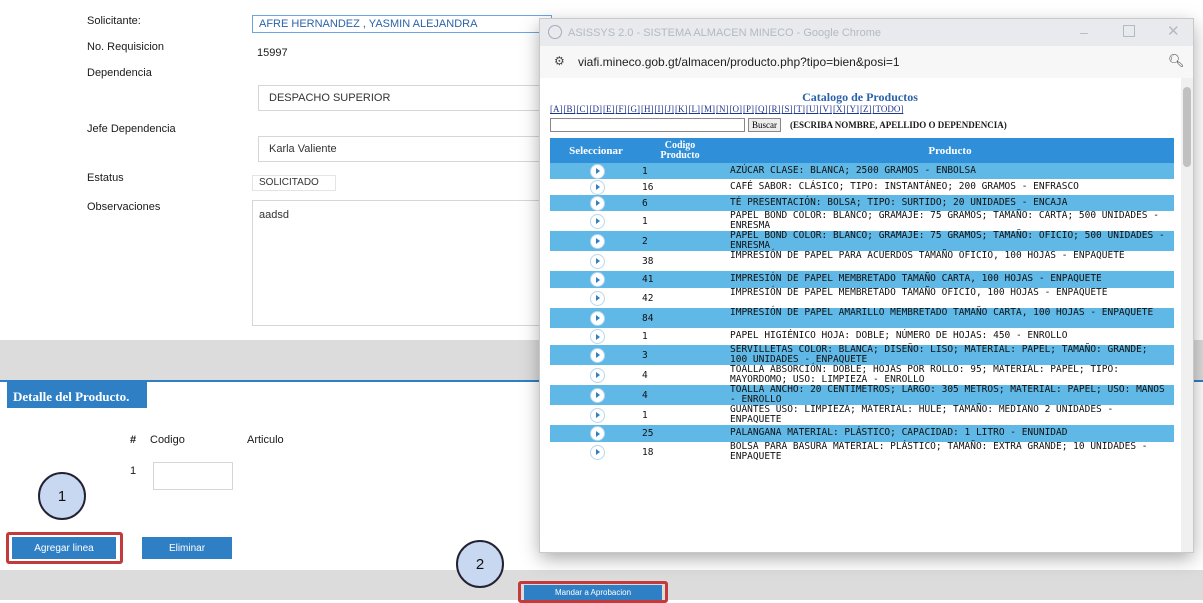 Image resolution: width=1203 pixels, height=603 pixels. I want to click on letter-link: [T], so click(800, 109).